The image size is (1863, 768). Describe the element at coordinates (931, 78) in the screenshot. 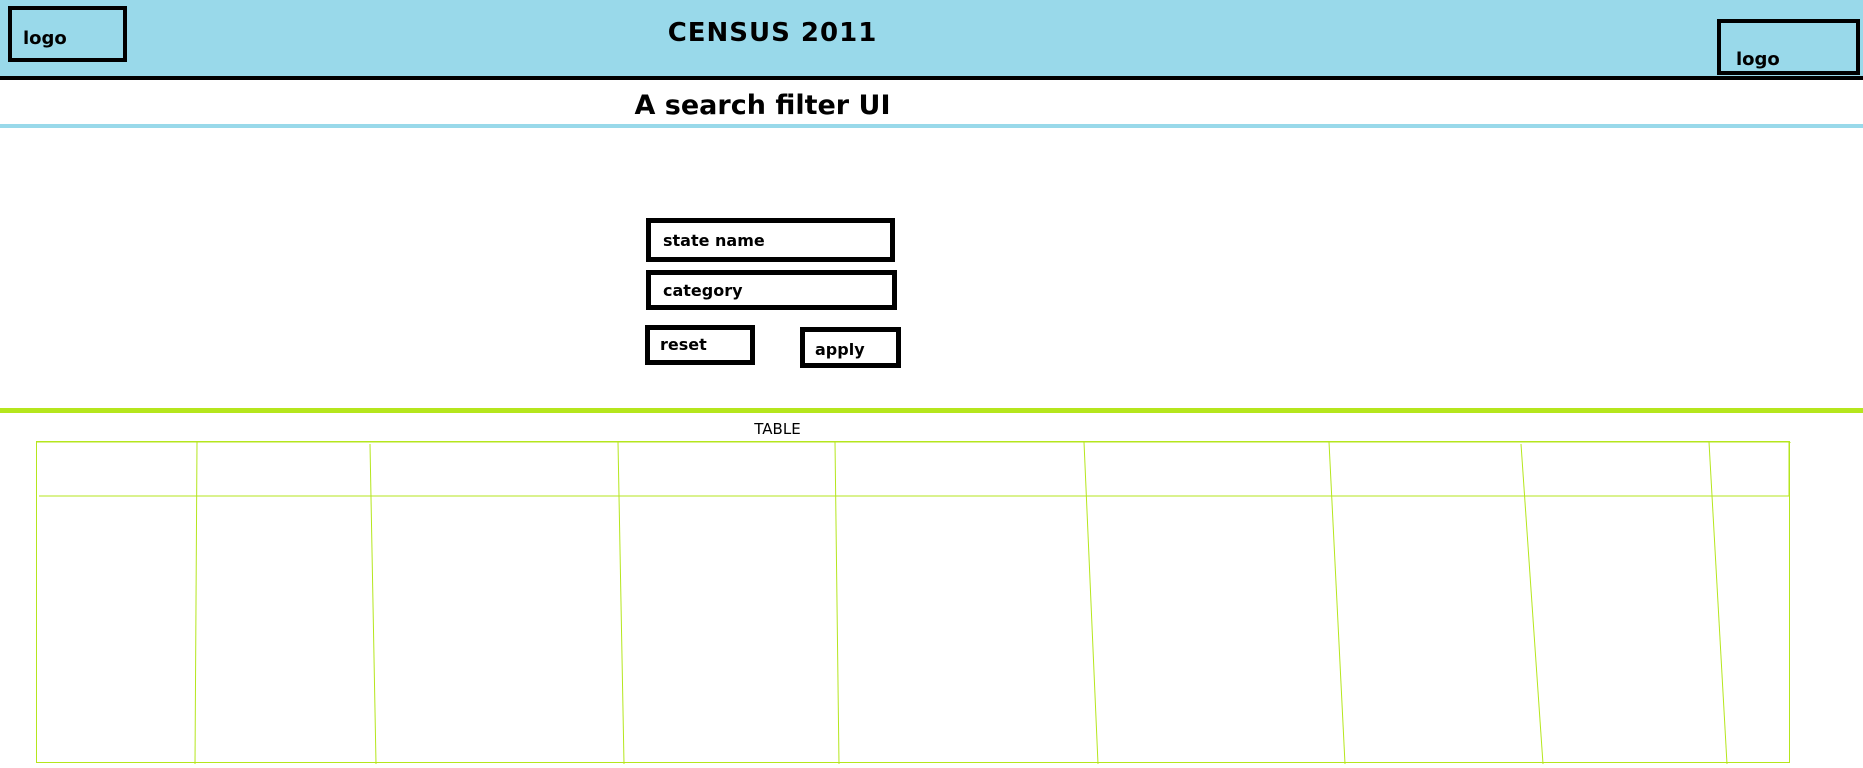

I see `header-divider` at that location.